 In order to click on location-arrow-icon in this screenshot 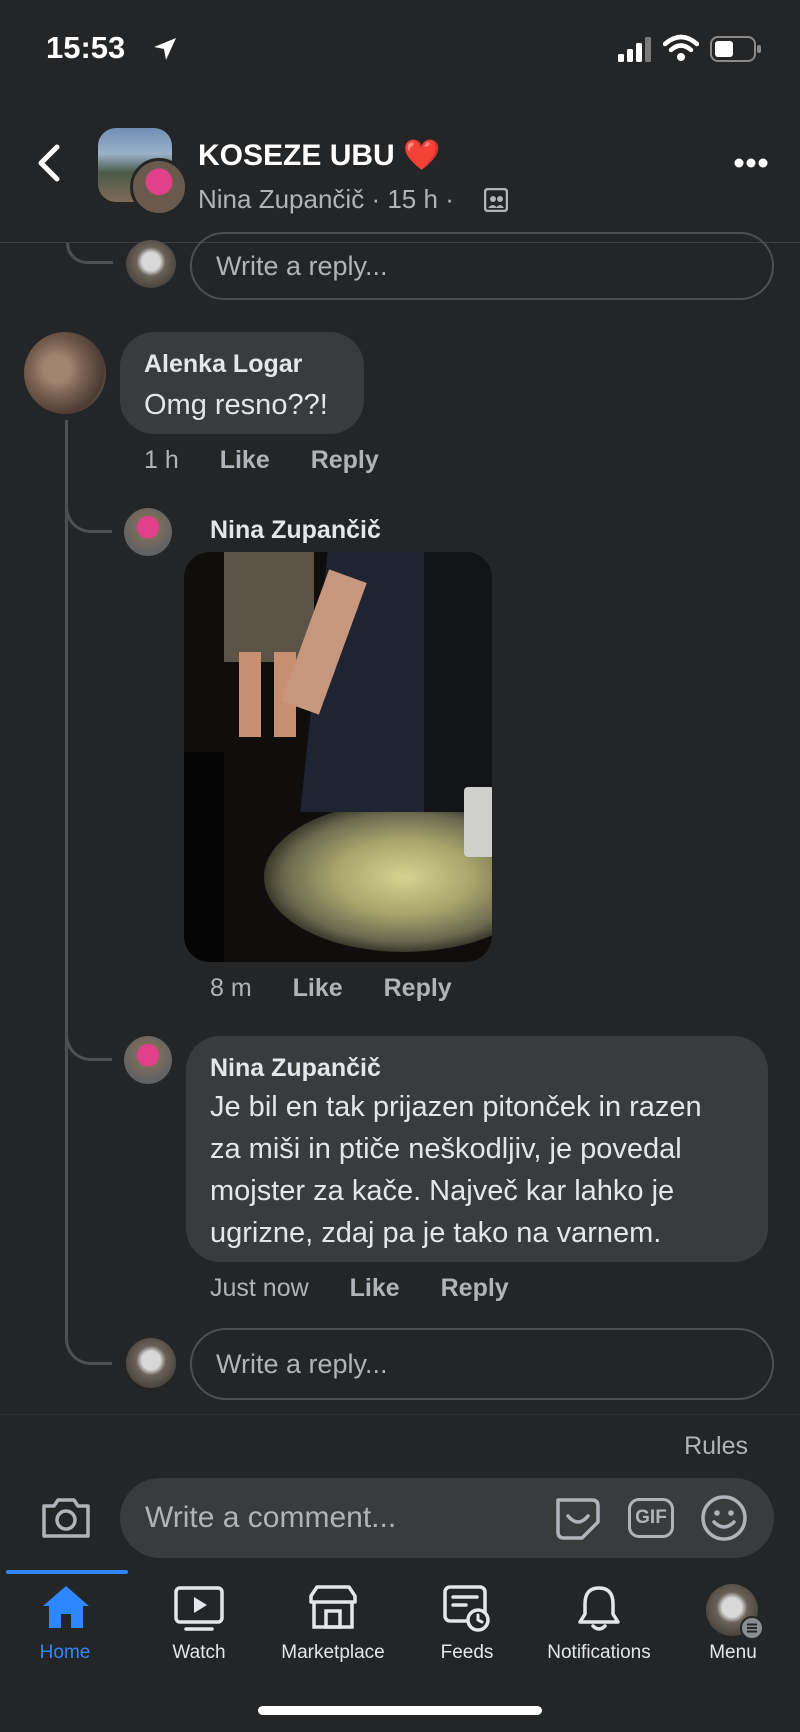, I will do `click(165, 49)`.